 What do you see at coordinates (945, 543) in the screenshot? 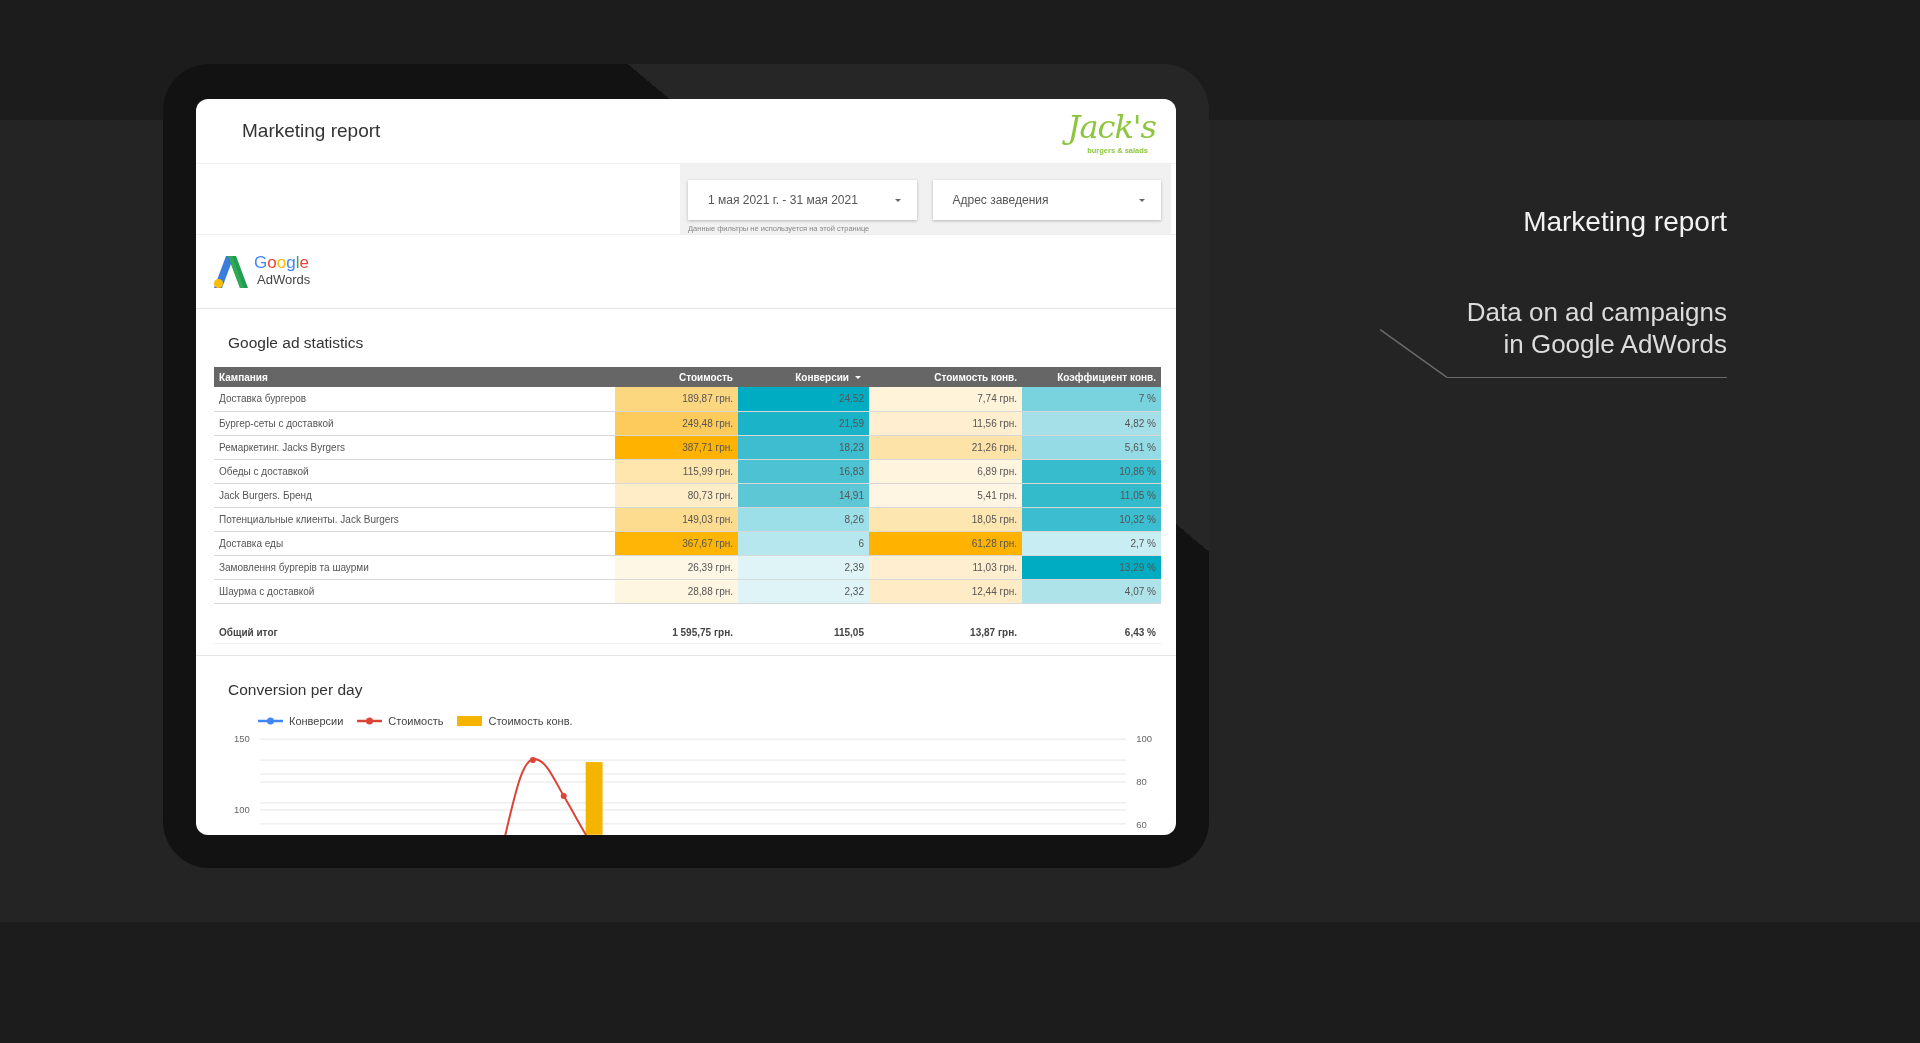
I see `table-cell: 61,28 грн.` at bounding box center [945, 543].